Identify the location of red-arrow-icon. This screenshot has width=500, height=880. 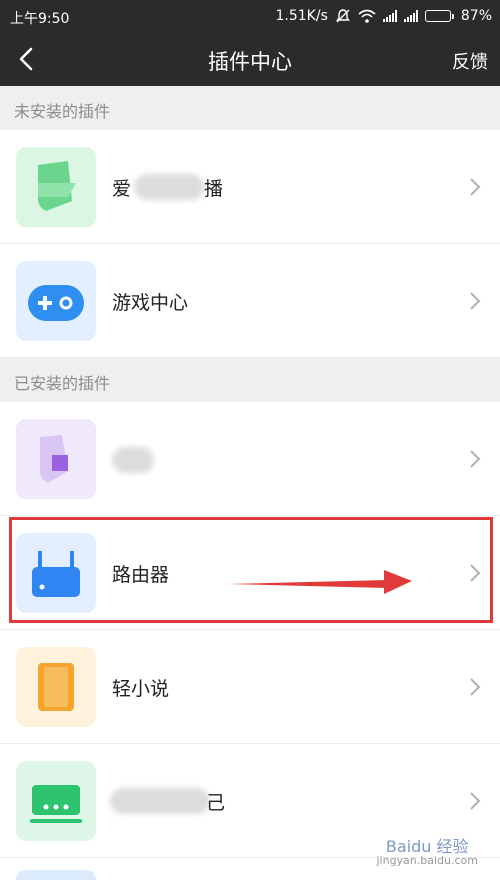
(320, 582).